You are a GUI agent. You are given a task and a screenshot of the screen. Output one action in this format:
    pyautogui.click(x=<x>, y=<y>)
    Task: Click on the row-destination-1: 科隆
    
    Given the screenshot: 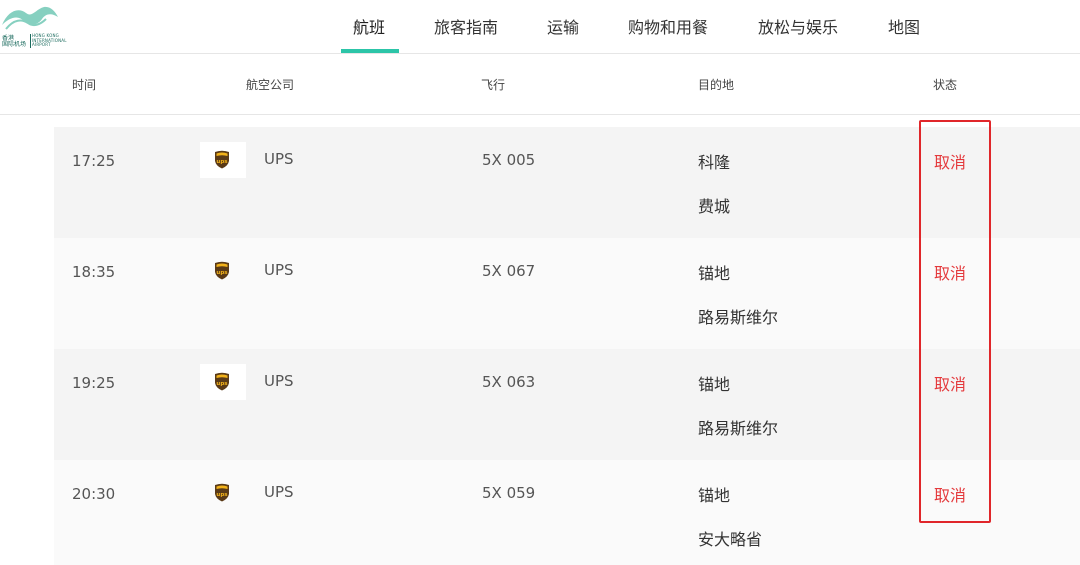 What is the action you would take?
    pyautogui.click(x=714, y=162)
    